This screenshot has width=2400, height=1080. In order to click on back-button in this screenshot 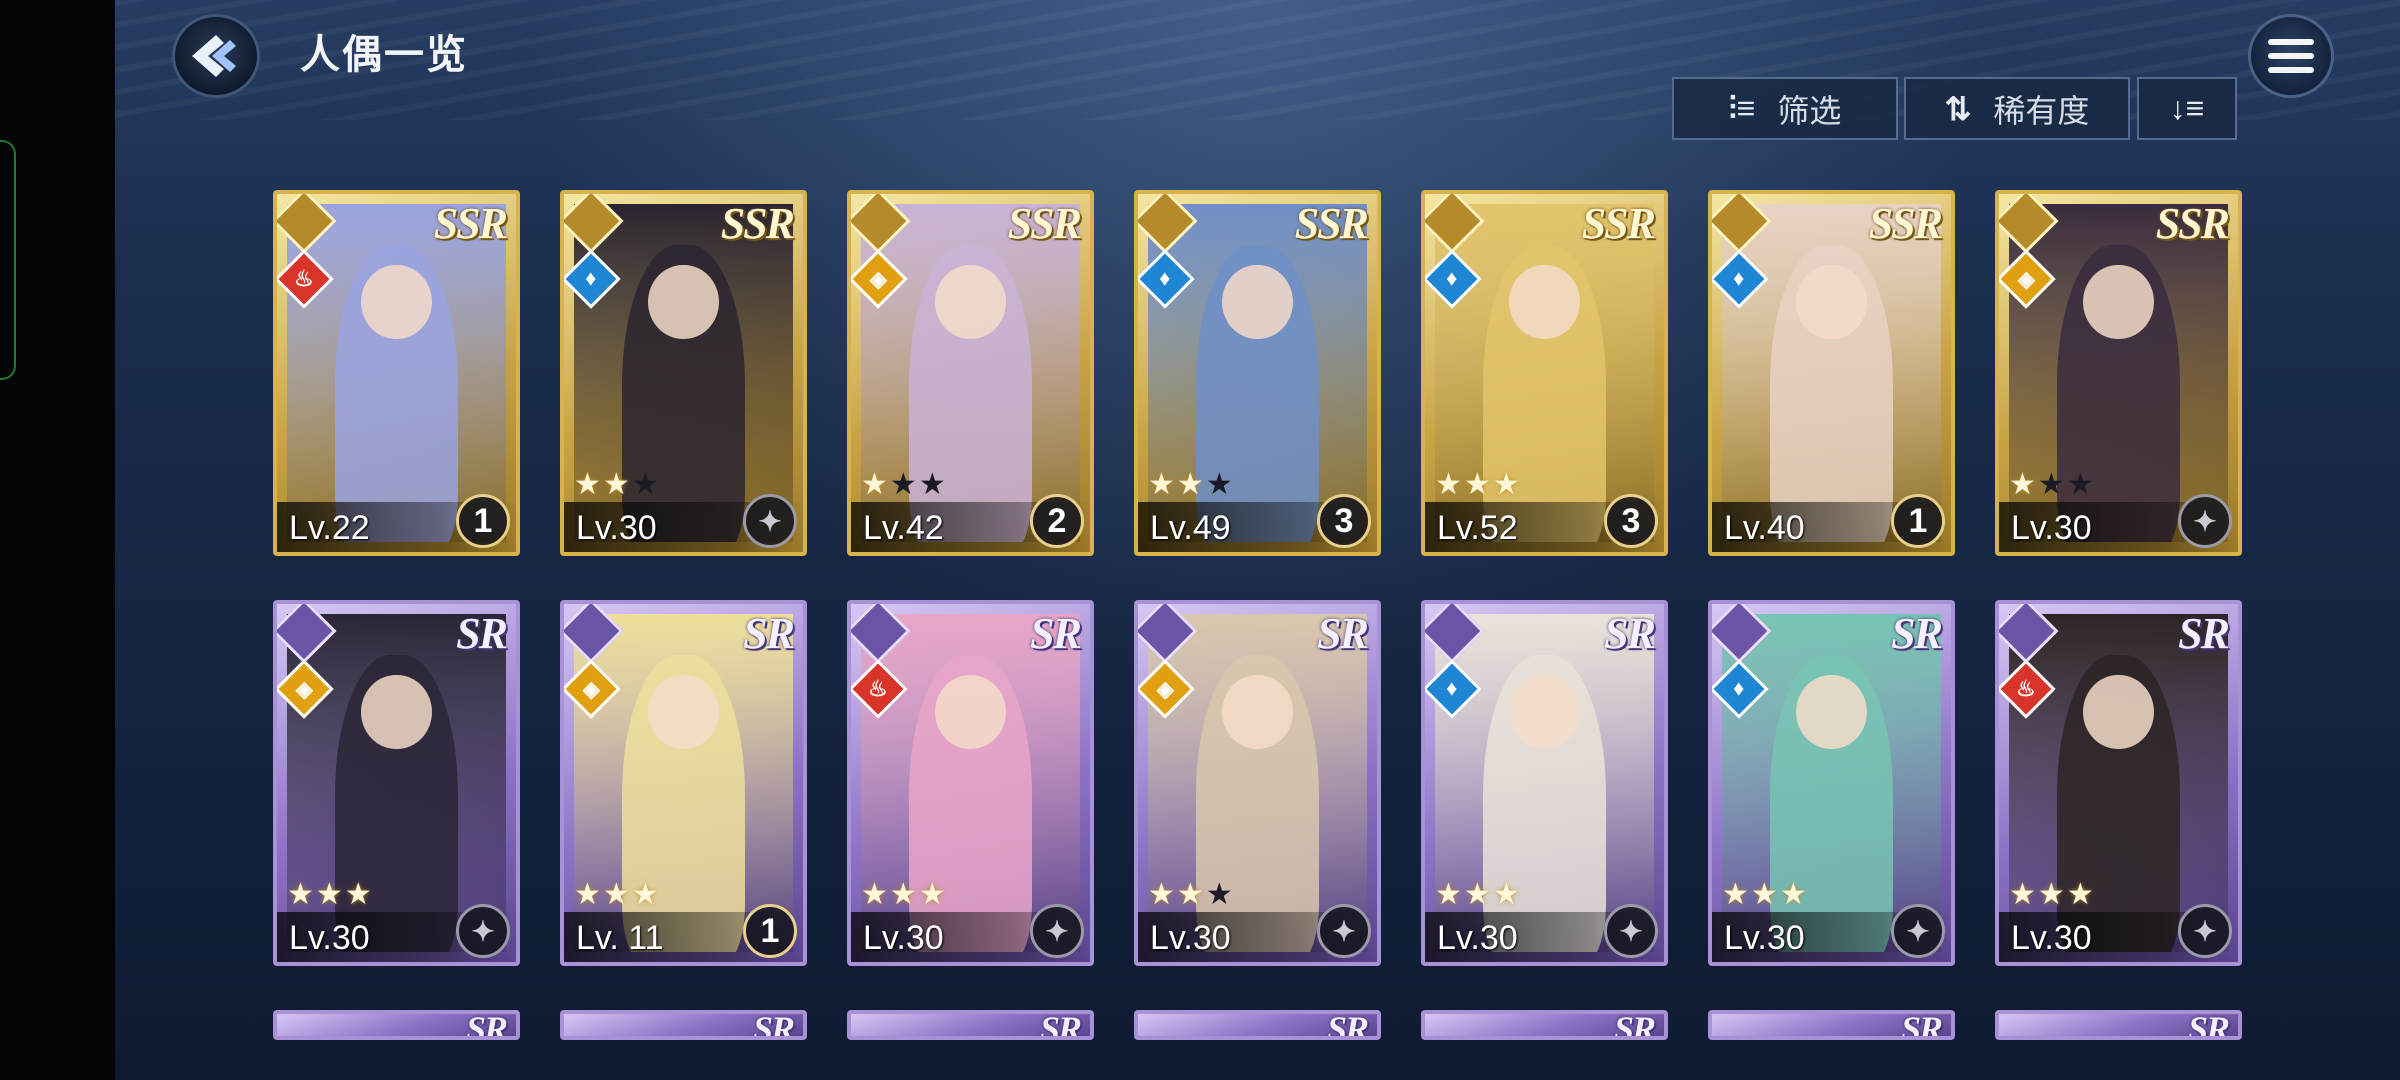, I will do `click(216, 56)`.